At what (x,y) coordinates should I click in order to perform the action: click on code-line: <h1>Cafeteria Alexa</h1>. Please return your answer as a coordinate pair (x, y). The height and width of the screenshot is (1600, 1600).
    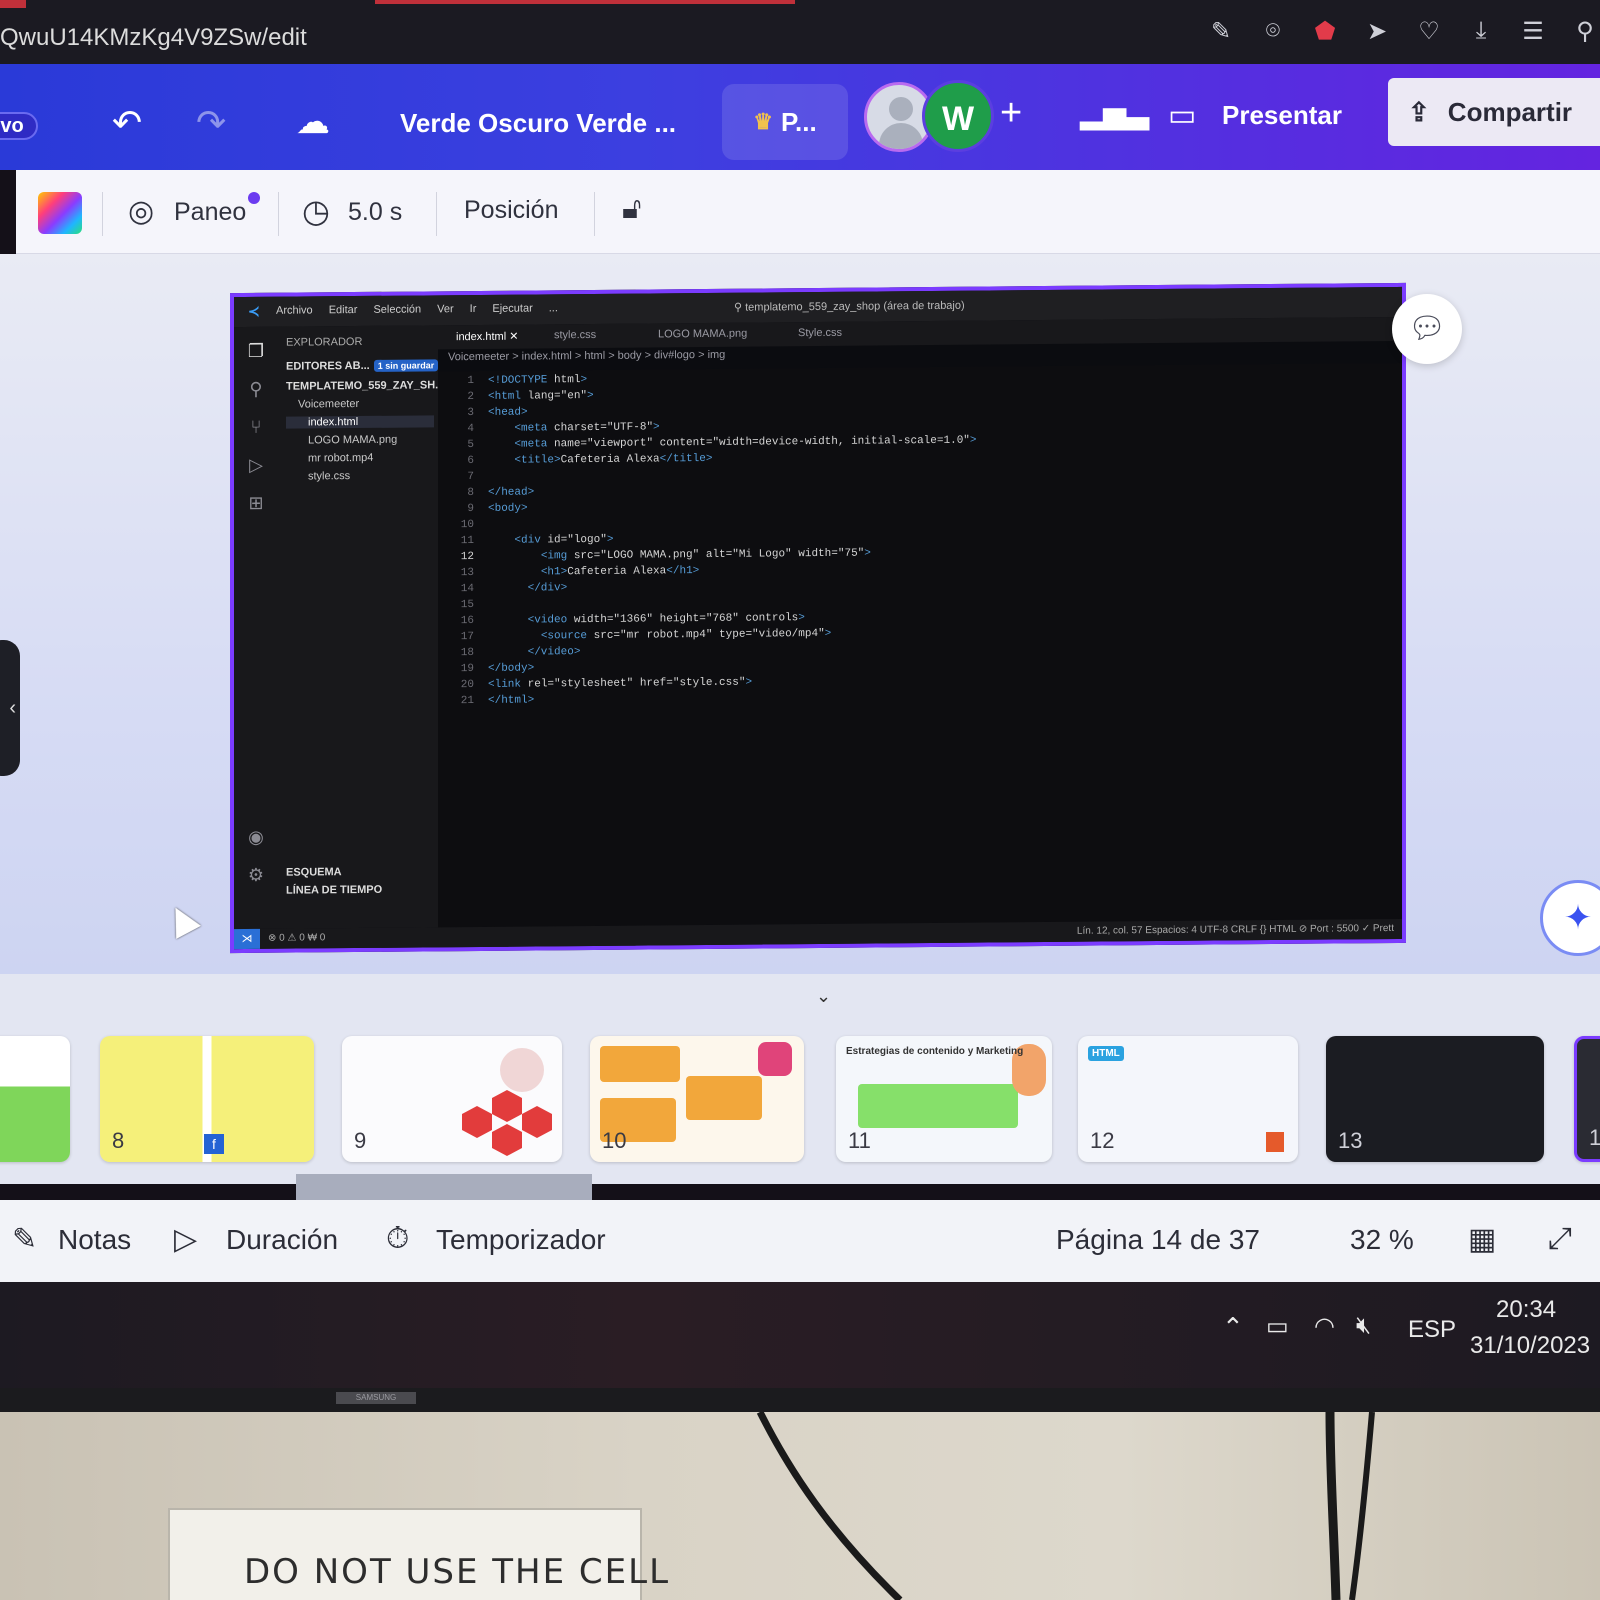
    Looking at the image, I should click on (620, 572).